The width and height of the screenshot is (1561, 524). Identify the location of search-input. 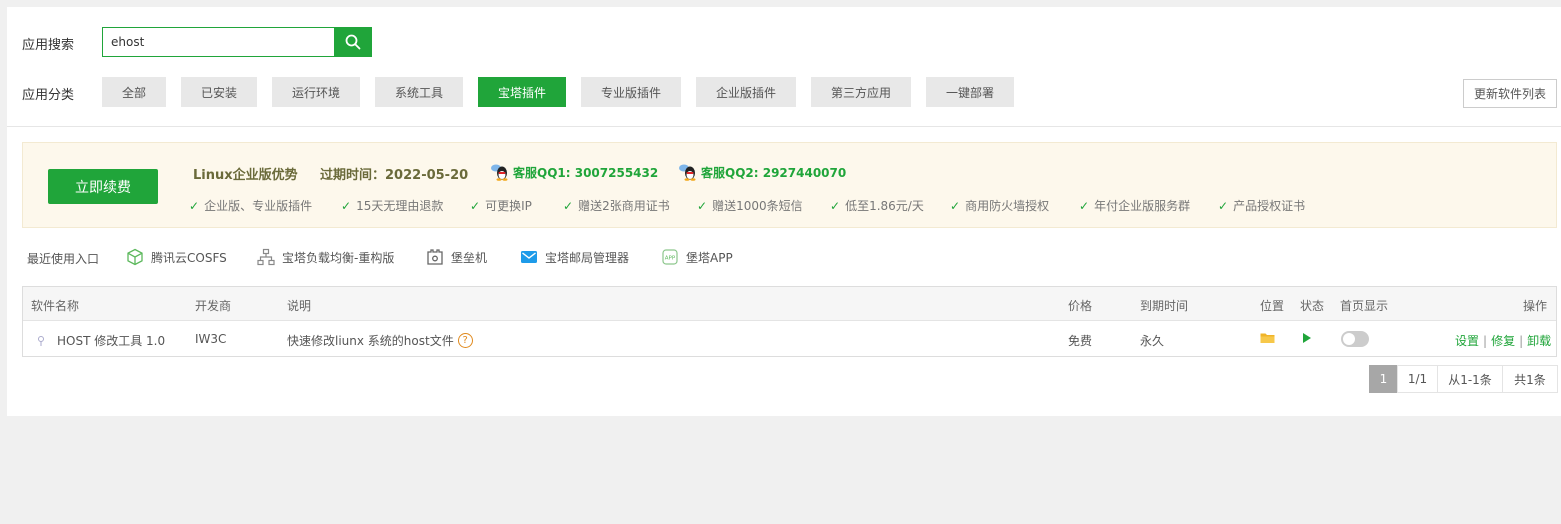
(218, 42).